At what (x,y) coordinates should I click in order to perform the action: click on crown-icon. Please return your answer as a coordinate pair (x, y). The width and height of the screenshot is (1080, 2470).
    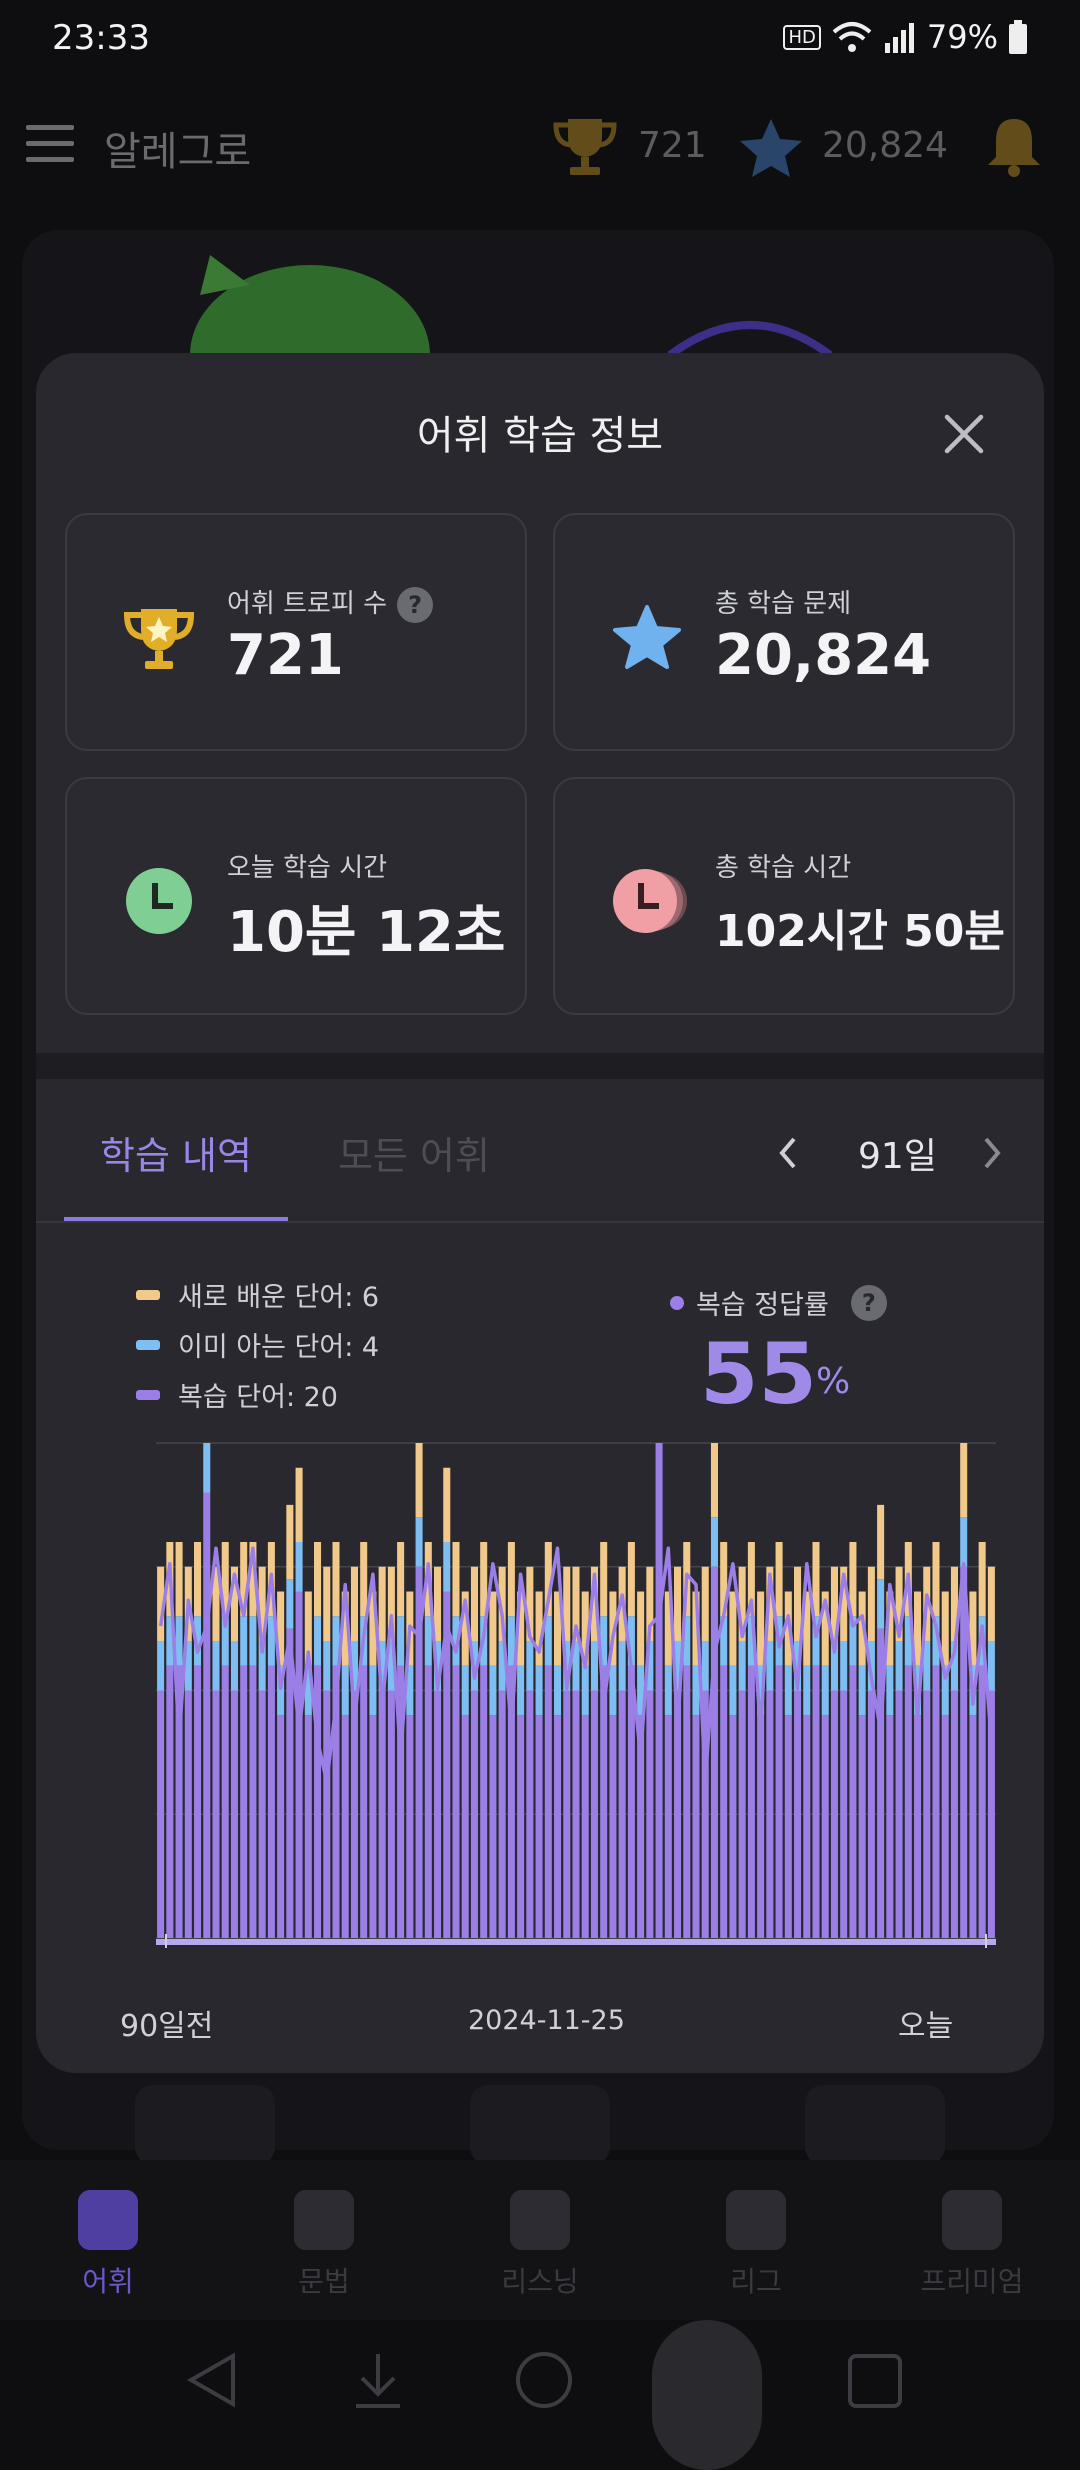
    Looking at the image, I should click on (972, 2220).